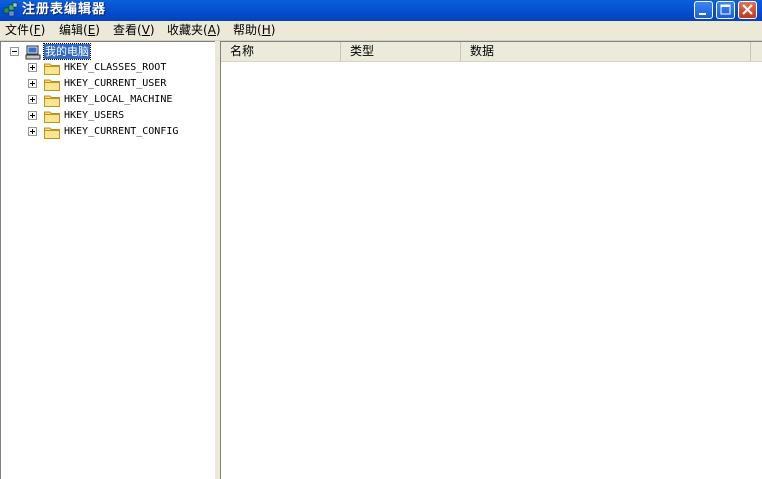  Describe the element at coordinates (64, 9) in the screenshot. I see `window-title: 注册表编辑器` at that location.